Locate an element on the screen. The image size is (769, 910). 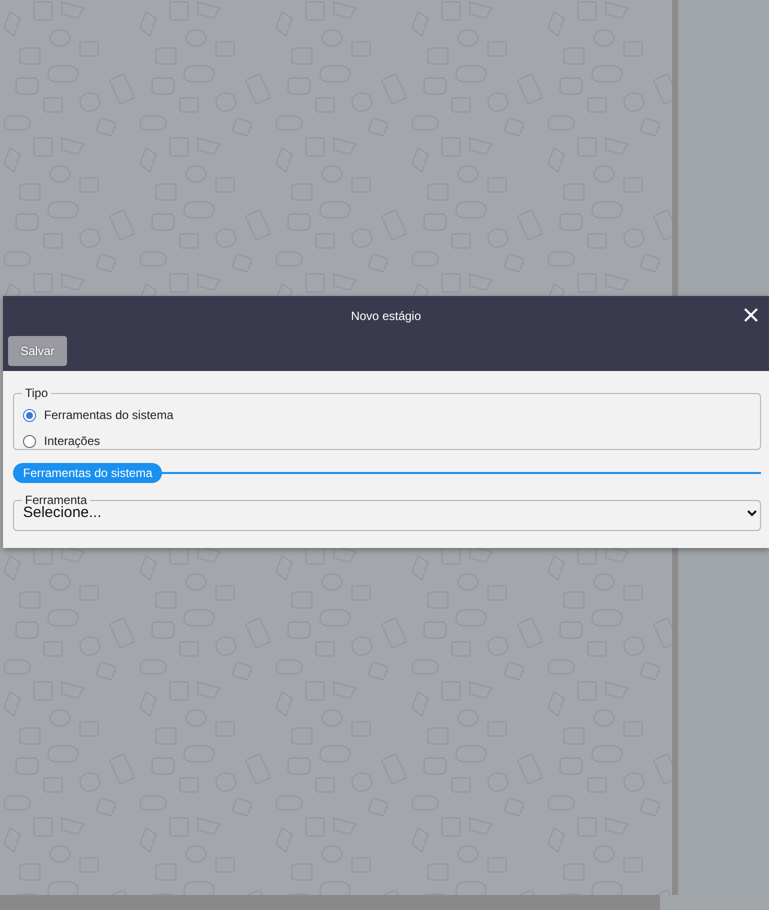
scrollbar is located at coordinates (330, 902).